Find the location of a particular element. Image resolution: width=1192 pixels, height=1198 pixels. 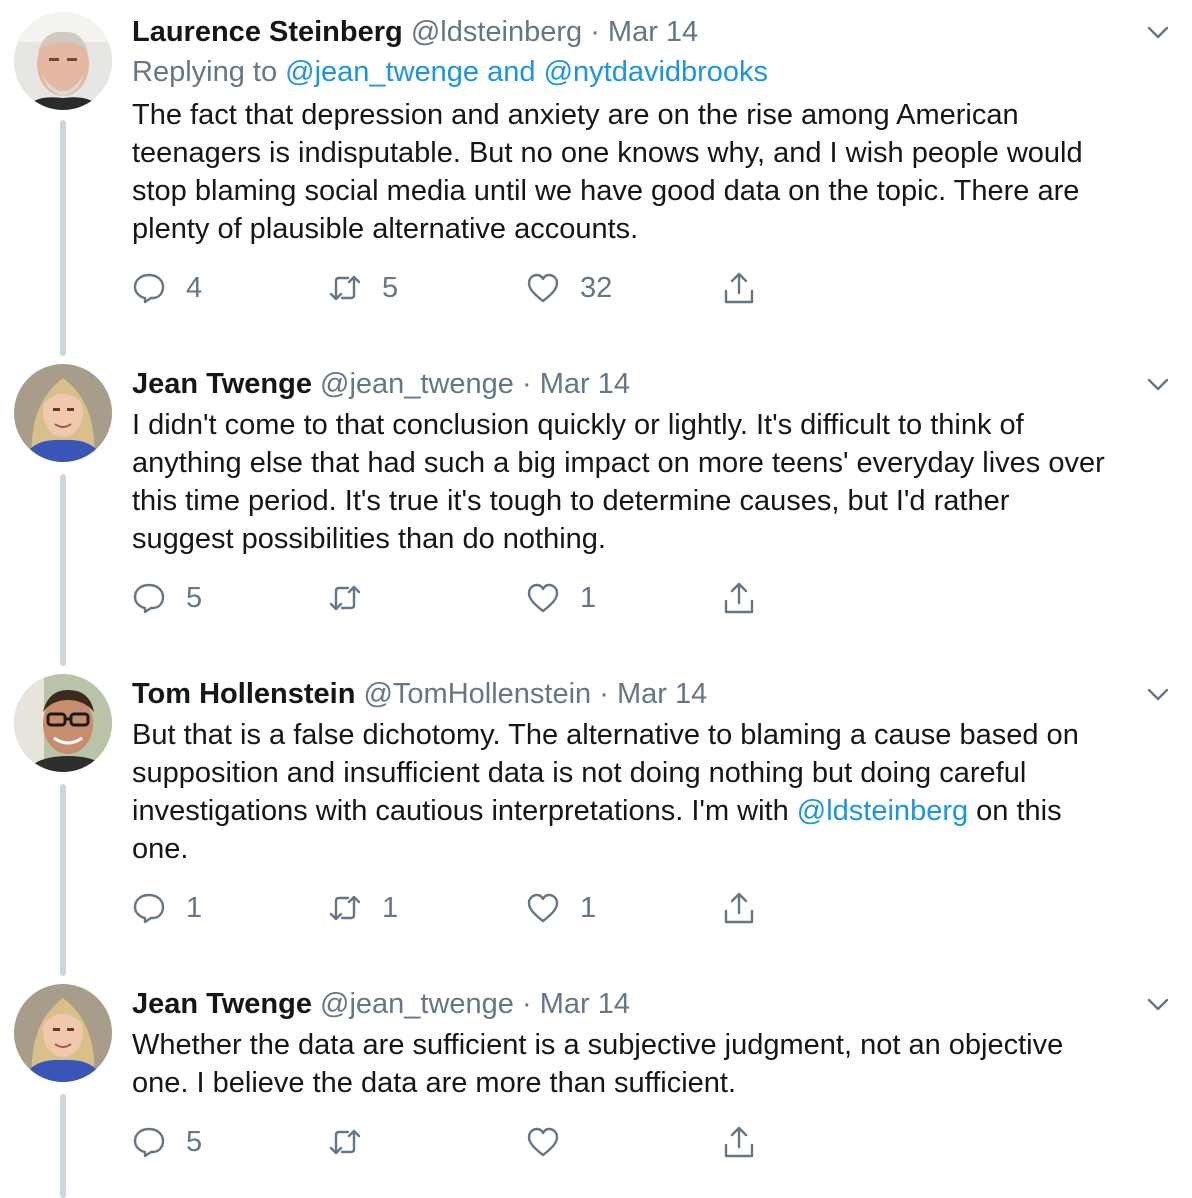

retweet-count: 1 is located at coordinates (390, 907).